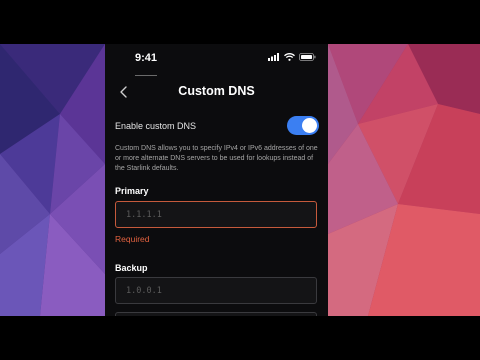 This screenshot has height=360, width=480. Describe the element at coordinates (273, 57) in the screenshot. I see `signal-icon` at that location.